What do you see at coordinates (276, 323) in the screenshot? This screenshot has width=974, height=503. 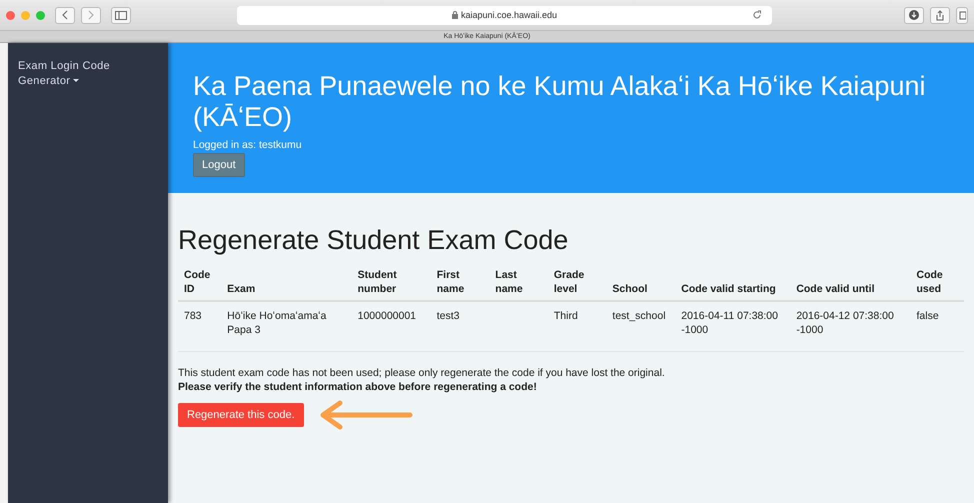 I see `table-cell: Hōʻike Hoʻomaʻamaʻa Papa 3` at bounding box center [276, 323].